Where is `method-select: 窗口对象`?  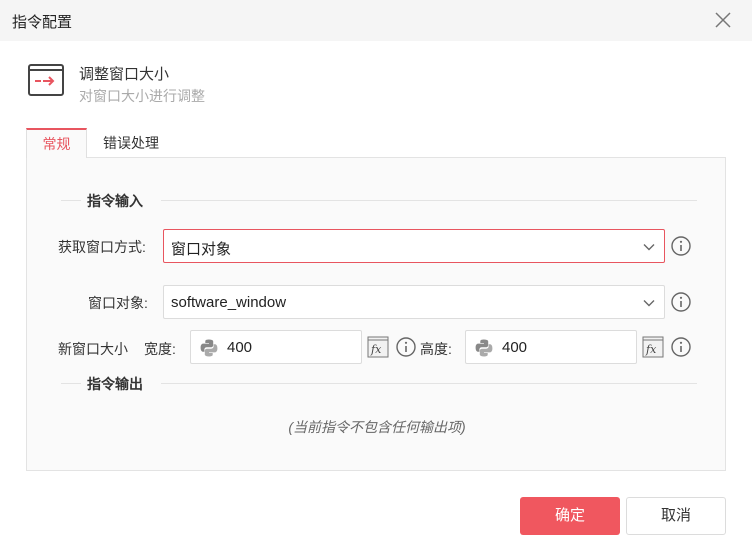 method-select: 窗口对象 is located at coordinates (414, 246).